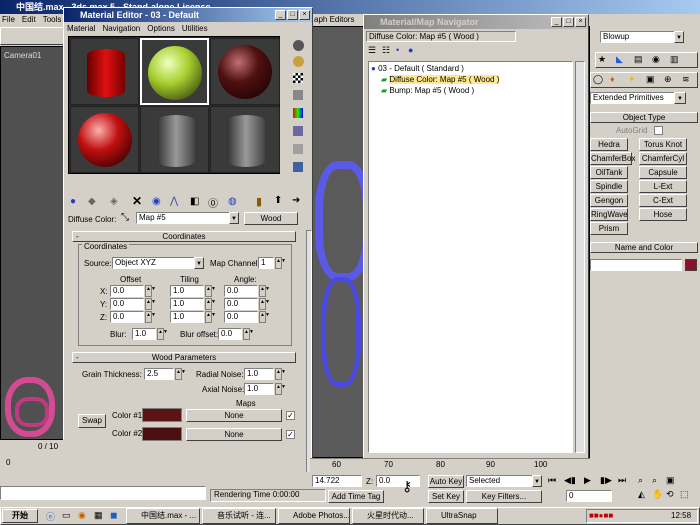 This screenshot has width=700, height=525. Describe the element at coordinates (161, 28) in the screenshot. I see `menu-options: Options` at that location.